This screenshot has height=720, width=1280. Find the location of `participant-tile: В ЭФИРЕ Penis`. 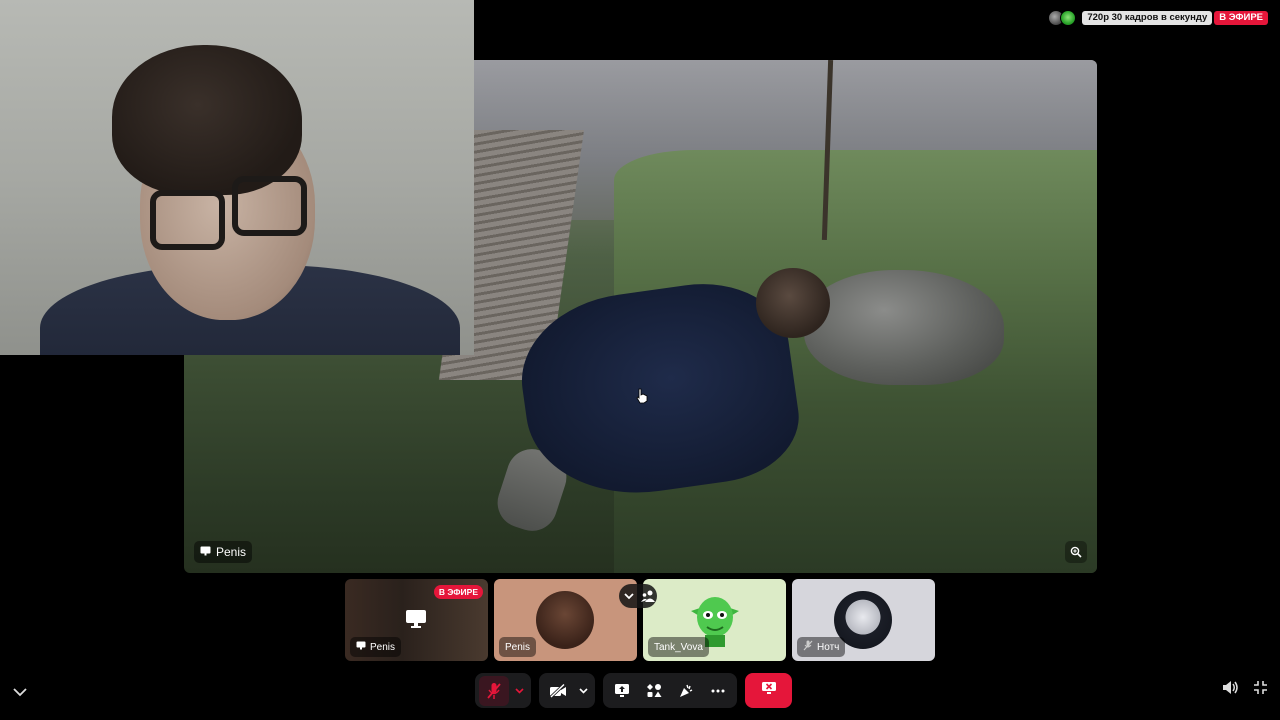

participant-tile: В ЭФИРЕ Penis is located at coordinates (416, 620).